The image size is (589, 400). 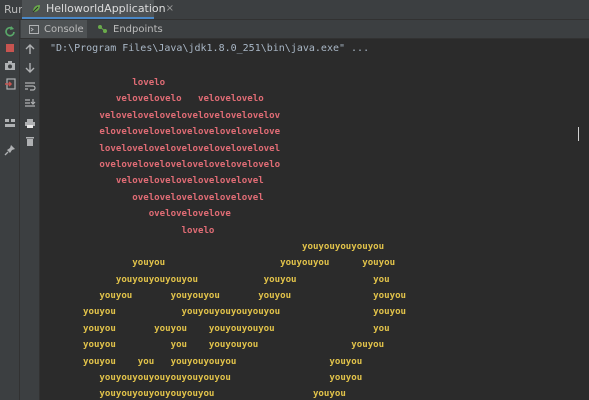 What do you see at coordinates (236, 279) in the screenshot?
I see `you-line: youyouyouyouyou youyou you` at bounding box center [236, 279].